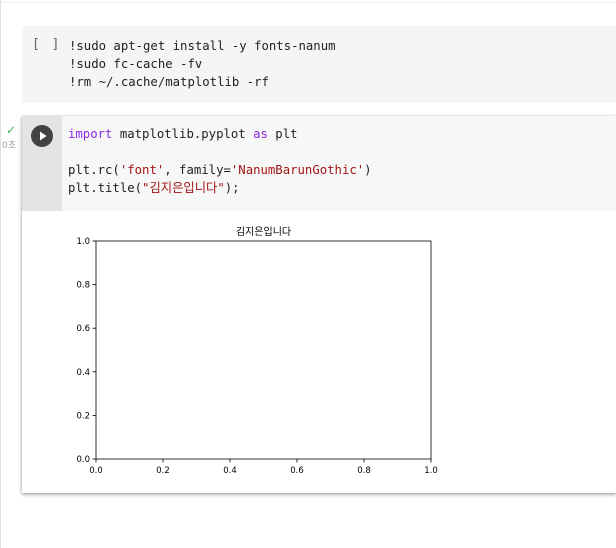 This screenshot has height=548, width=616. Describe the element at coordinates (42, 163) in the screenshot. I see `cell-gutter` at that location.